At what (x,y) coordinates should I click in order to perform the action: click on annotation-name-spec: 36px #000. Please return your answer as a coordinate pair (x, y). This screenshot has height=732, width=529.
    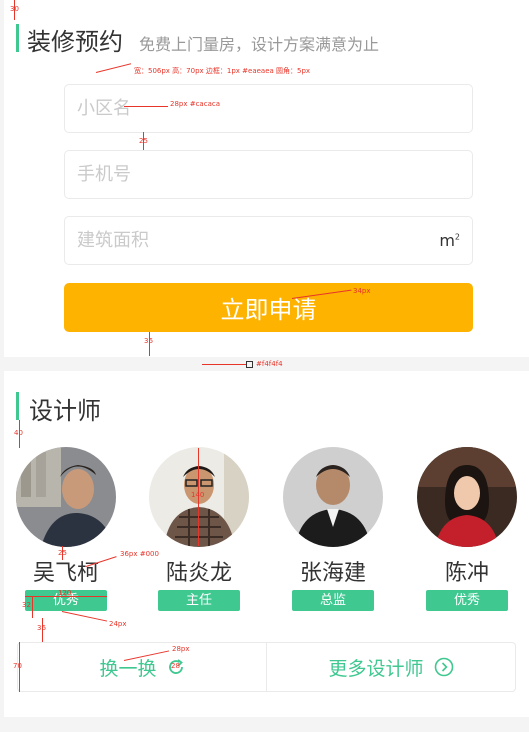
    Looking at the image, I should click on (139, 554).